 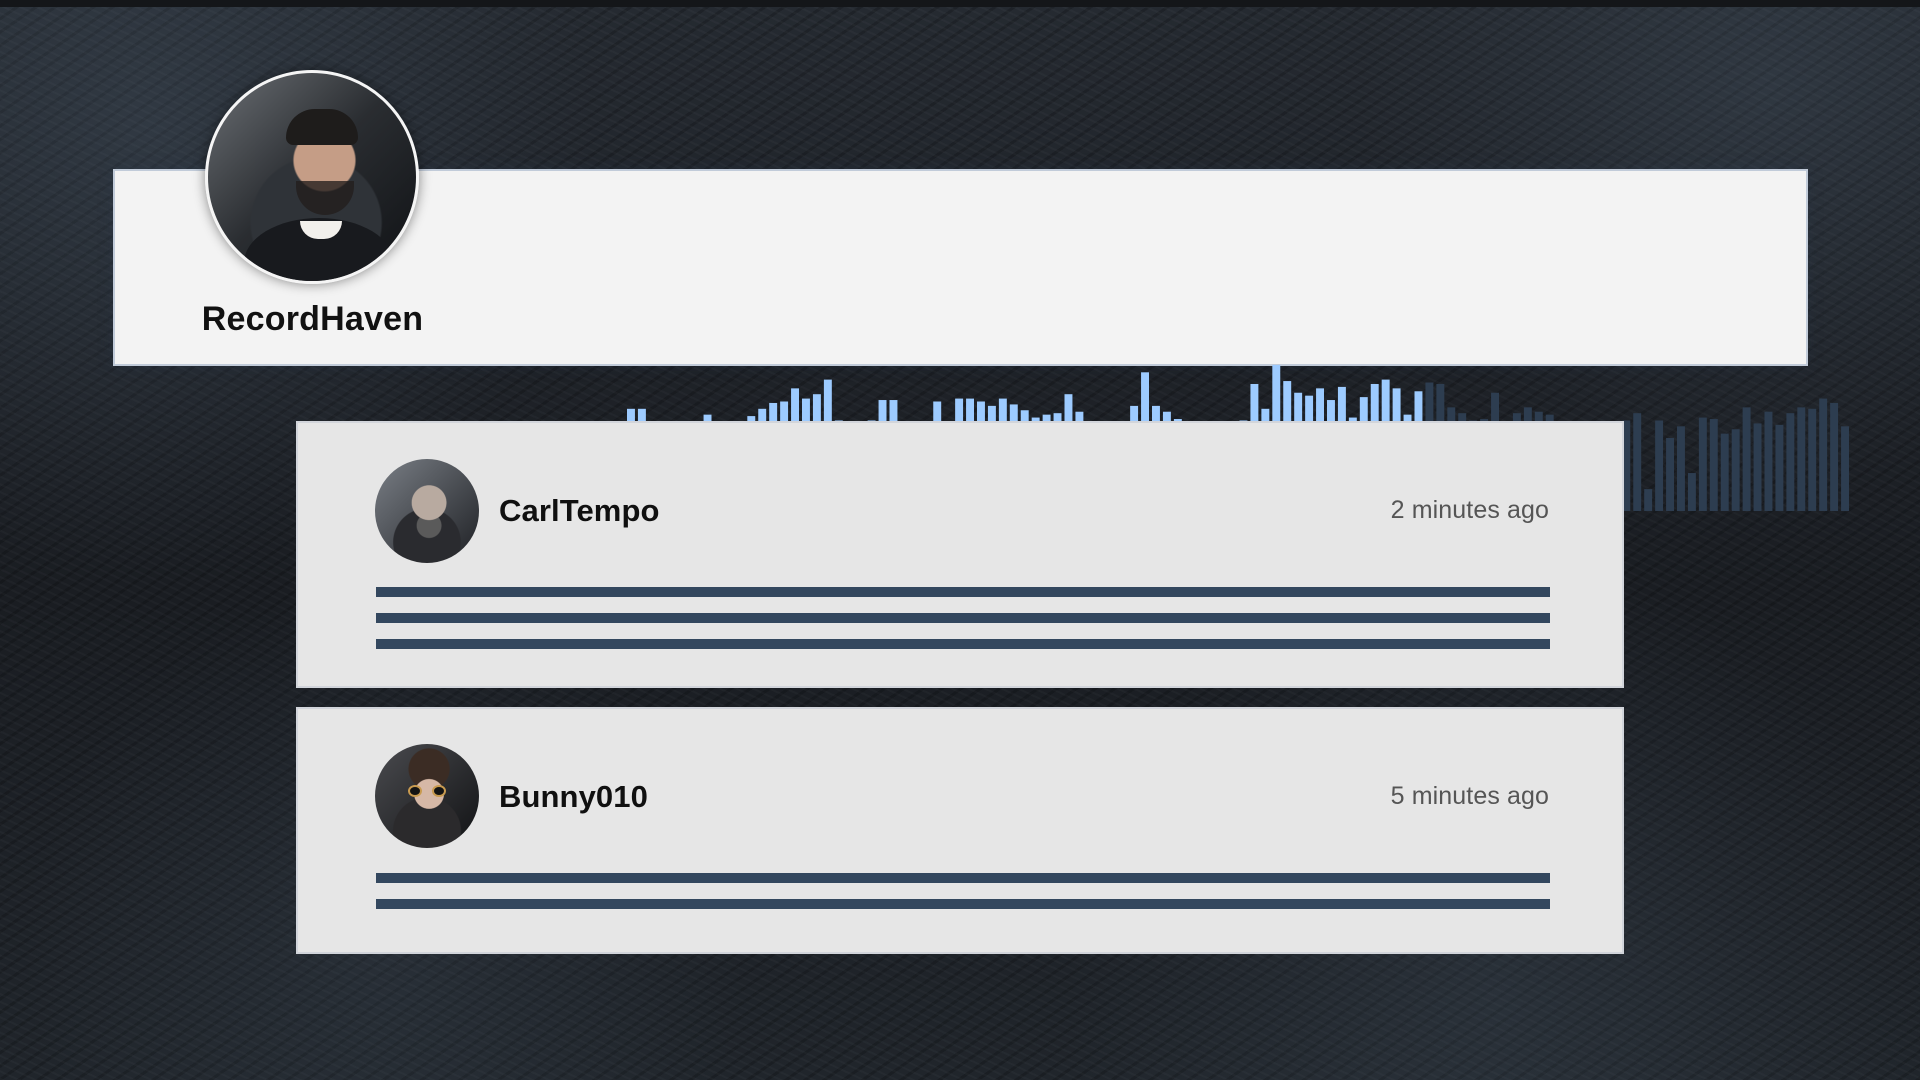 I want to click on comment-username: CarlTempo, so click(x=579, y=511).